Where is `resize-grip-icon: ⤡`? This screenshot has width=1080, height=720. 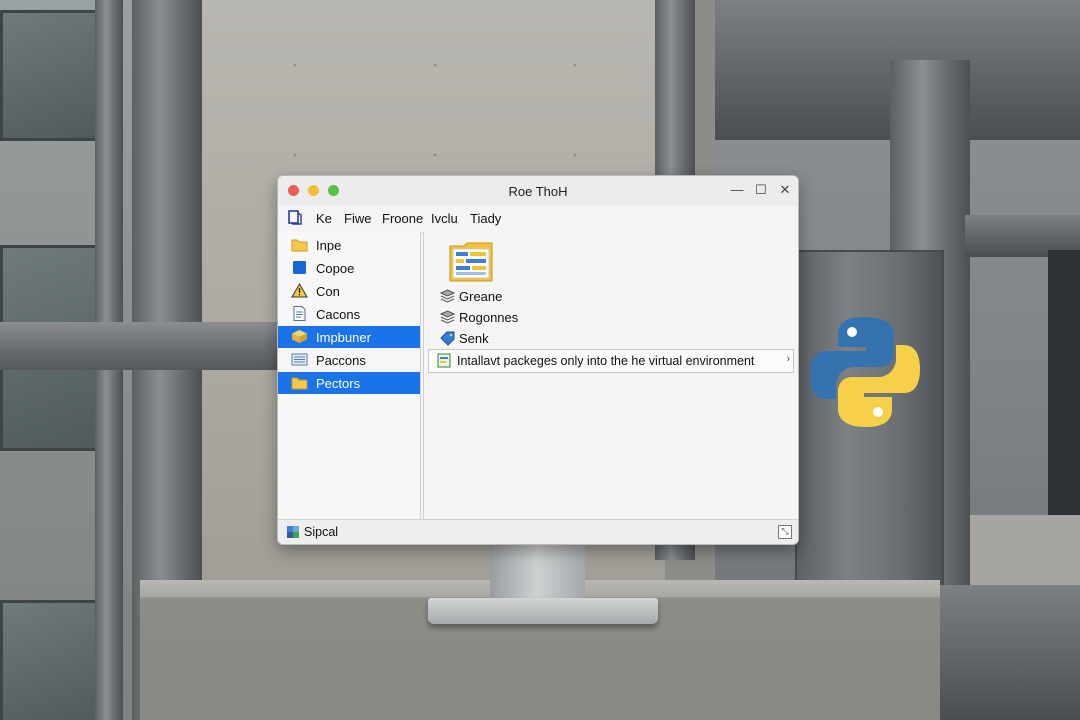 resize-grip-icon: ⤡ is located at coordinates (785, 532).